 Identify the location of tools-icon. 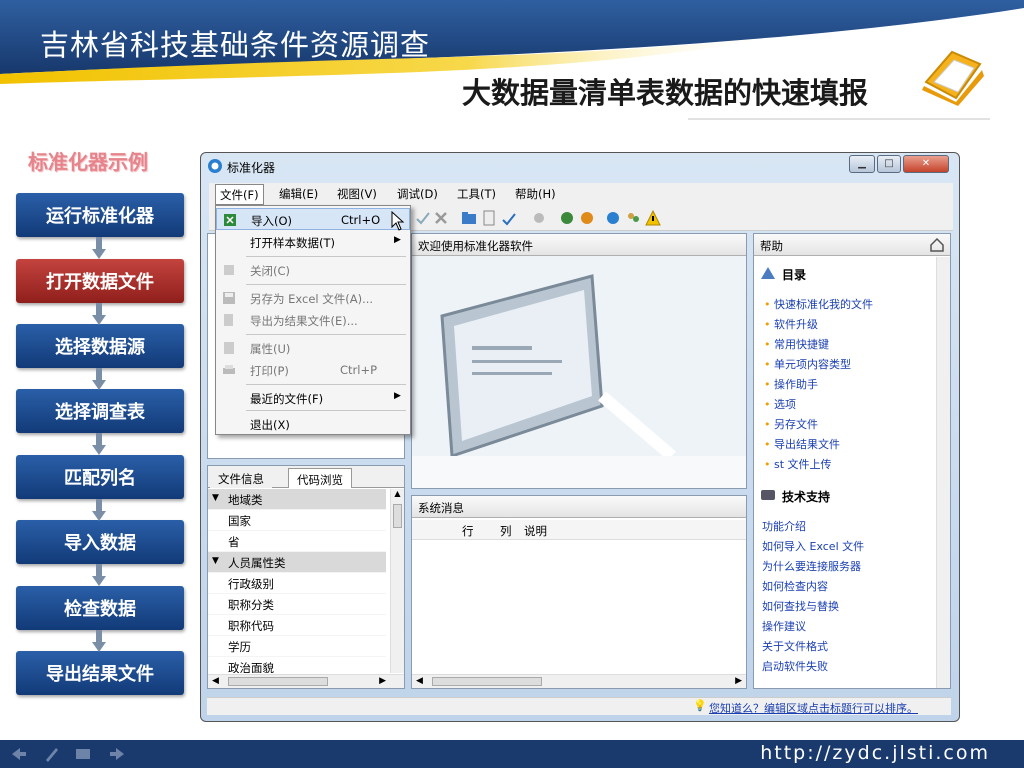
(539, 218).